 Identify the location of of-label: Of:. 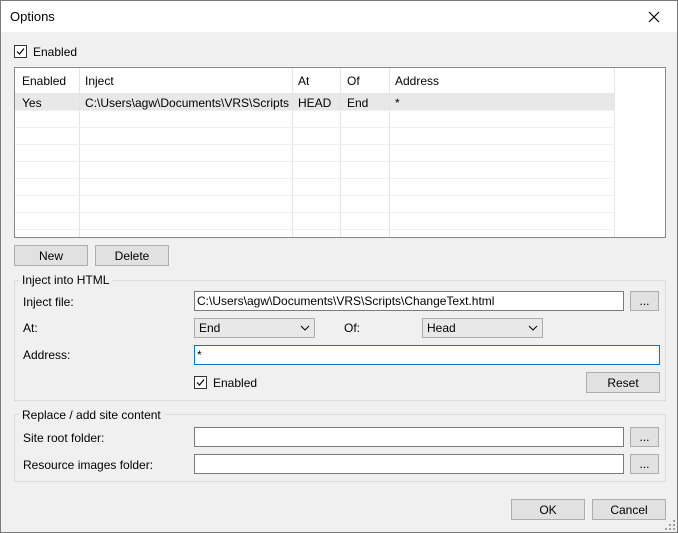
(352, 328).